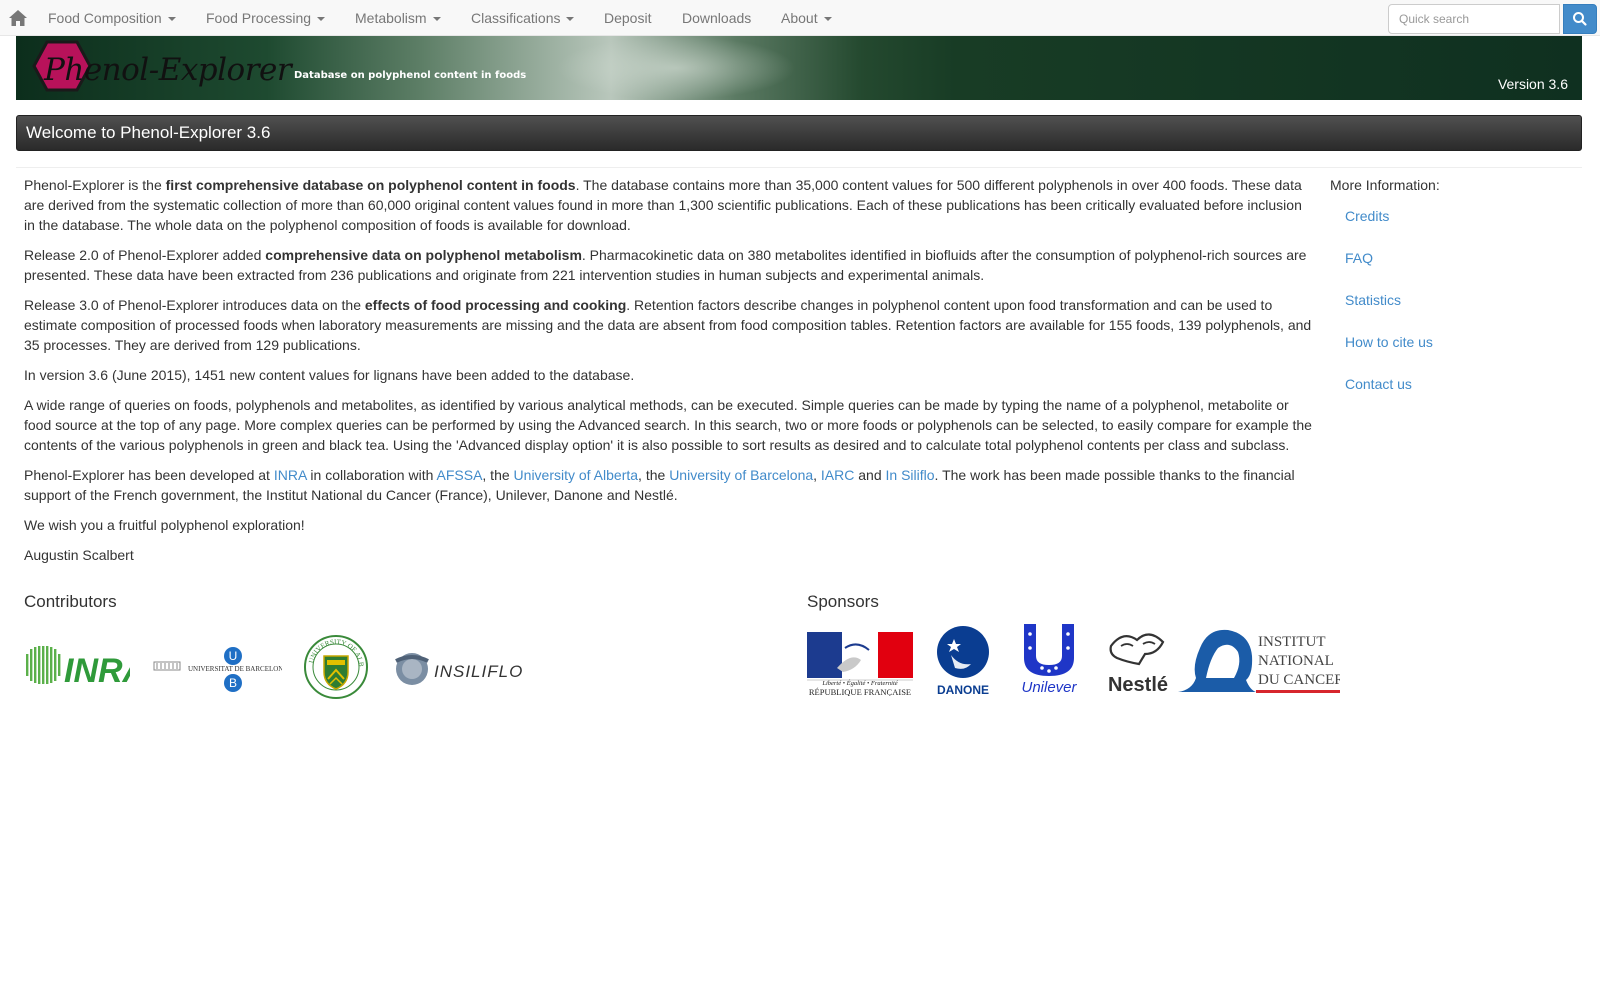 Image resolution: width=1600 pixels, height=1000 pixels. What do you see at coordinates (799, 167) in the screenshot?
I see `divider` at bounding box center [799, 167].